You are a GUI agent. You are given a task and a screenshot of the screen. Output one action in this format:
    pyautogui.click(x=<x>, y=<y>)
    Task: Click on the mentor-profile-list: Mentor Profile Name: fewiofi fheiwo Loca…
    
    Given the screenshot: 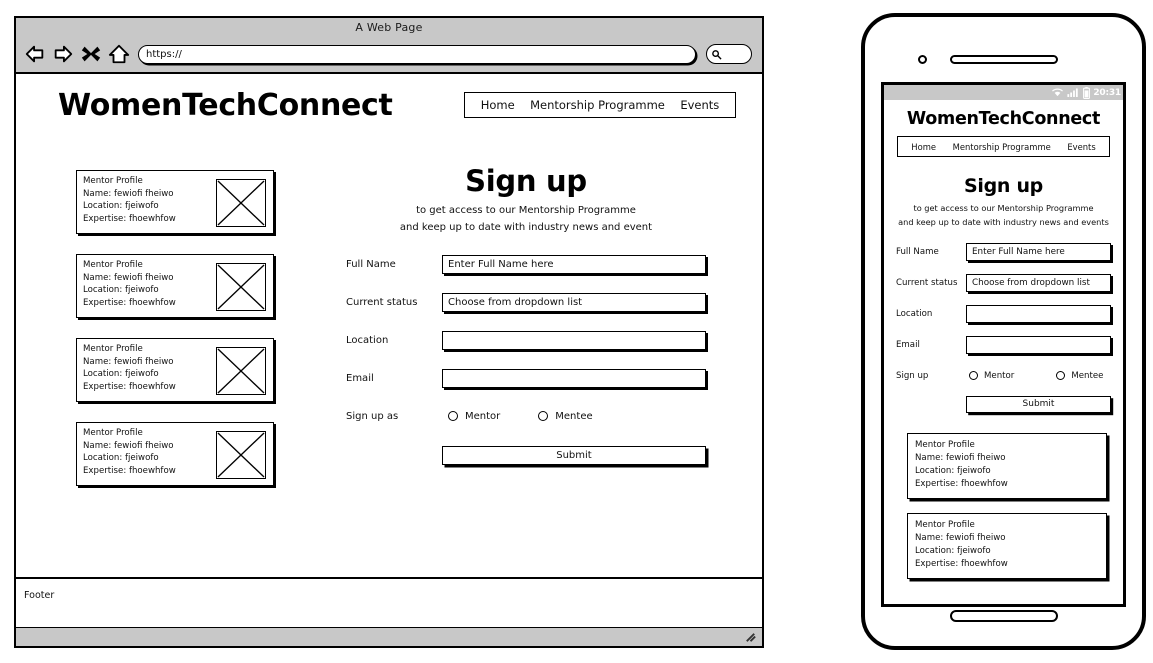 What is the action you would take?
    pyautogui.click(x=176, y=338)
    